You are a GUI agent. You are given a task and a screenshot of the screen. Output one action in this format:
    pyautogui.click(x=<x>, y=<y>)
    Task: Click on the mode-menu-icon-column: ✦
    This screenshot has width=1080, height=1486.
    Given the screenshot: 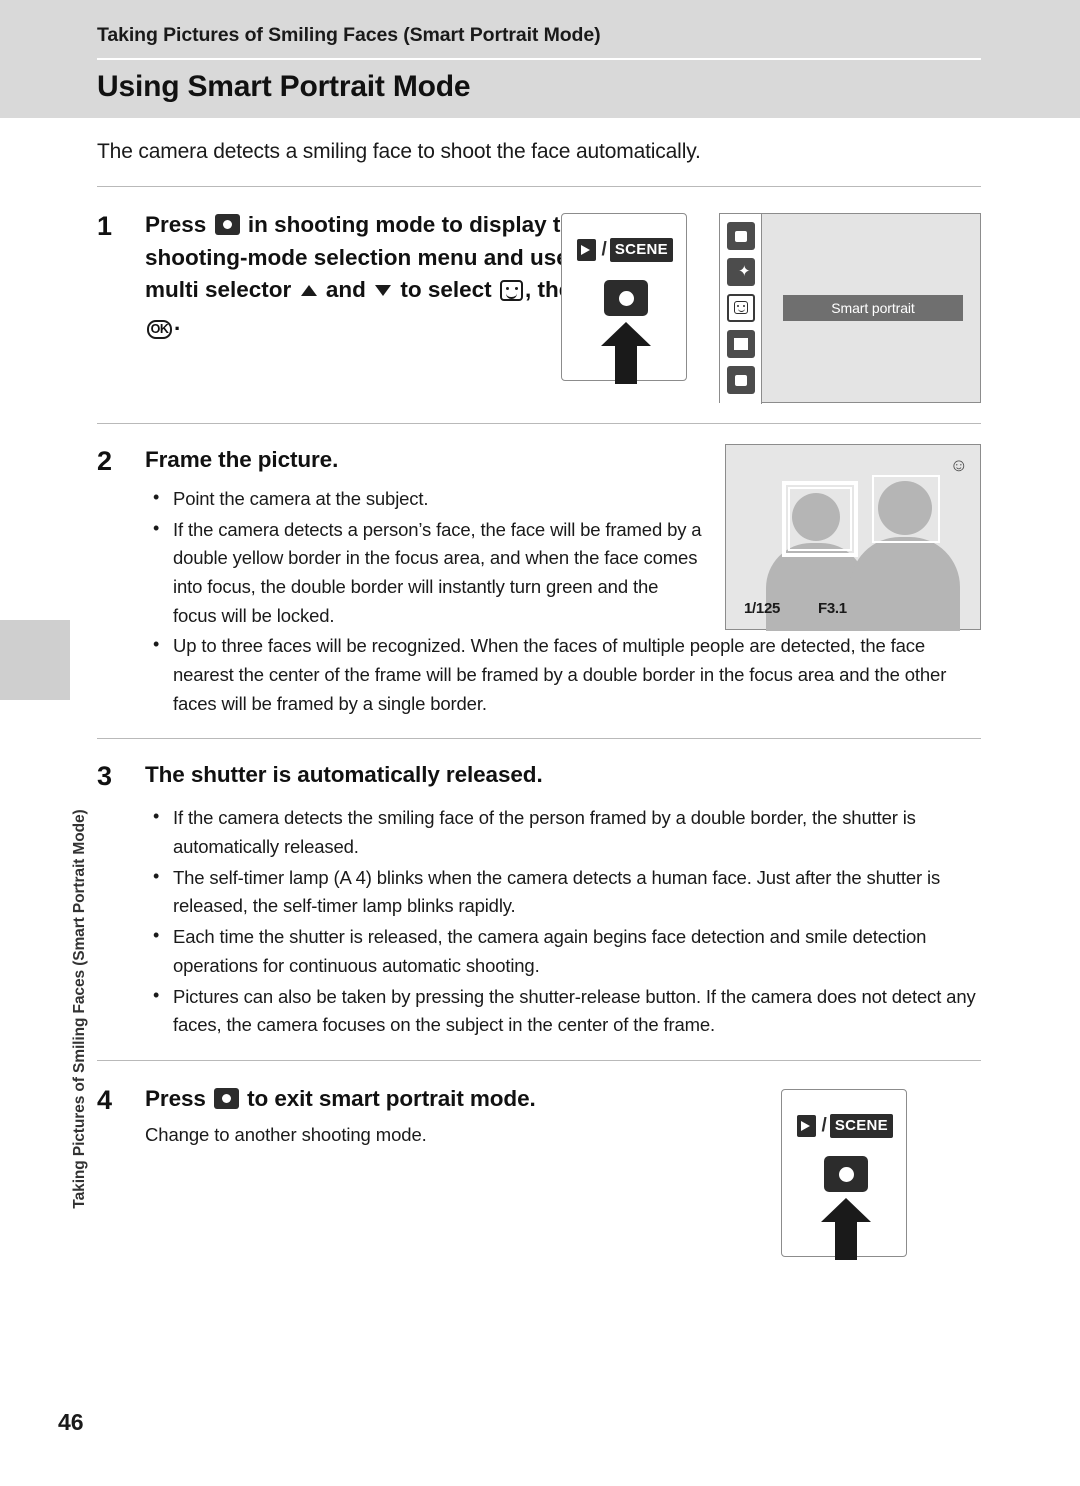 What is the action you would take?
    pyautogui.click(x=741, y=309)
    